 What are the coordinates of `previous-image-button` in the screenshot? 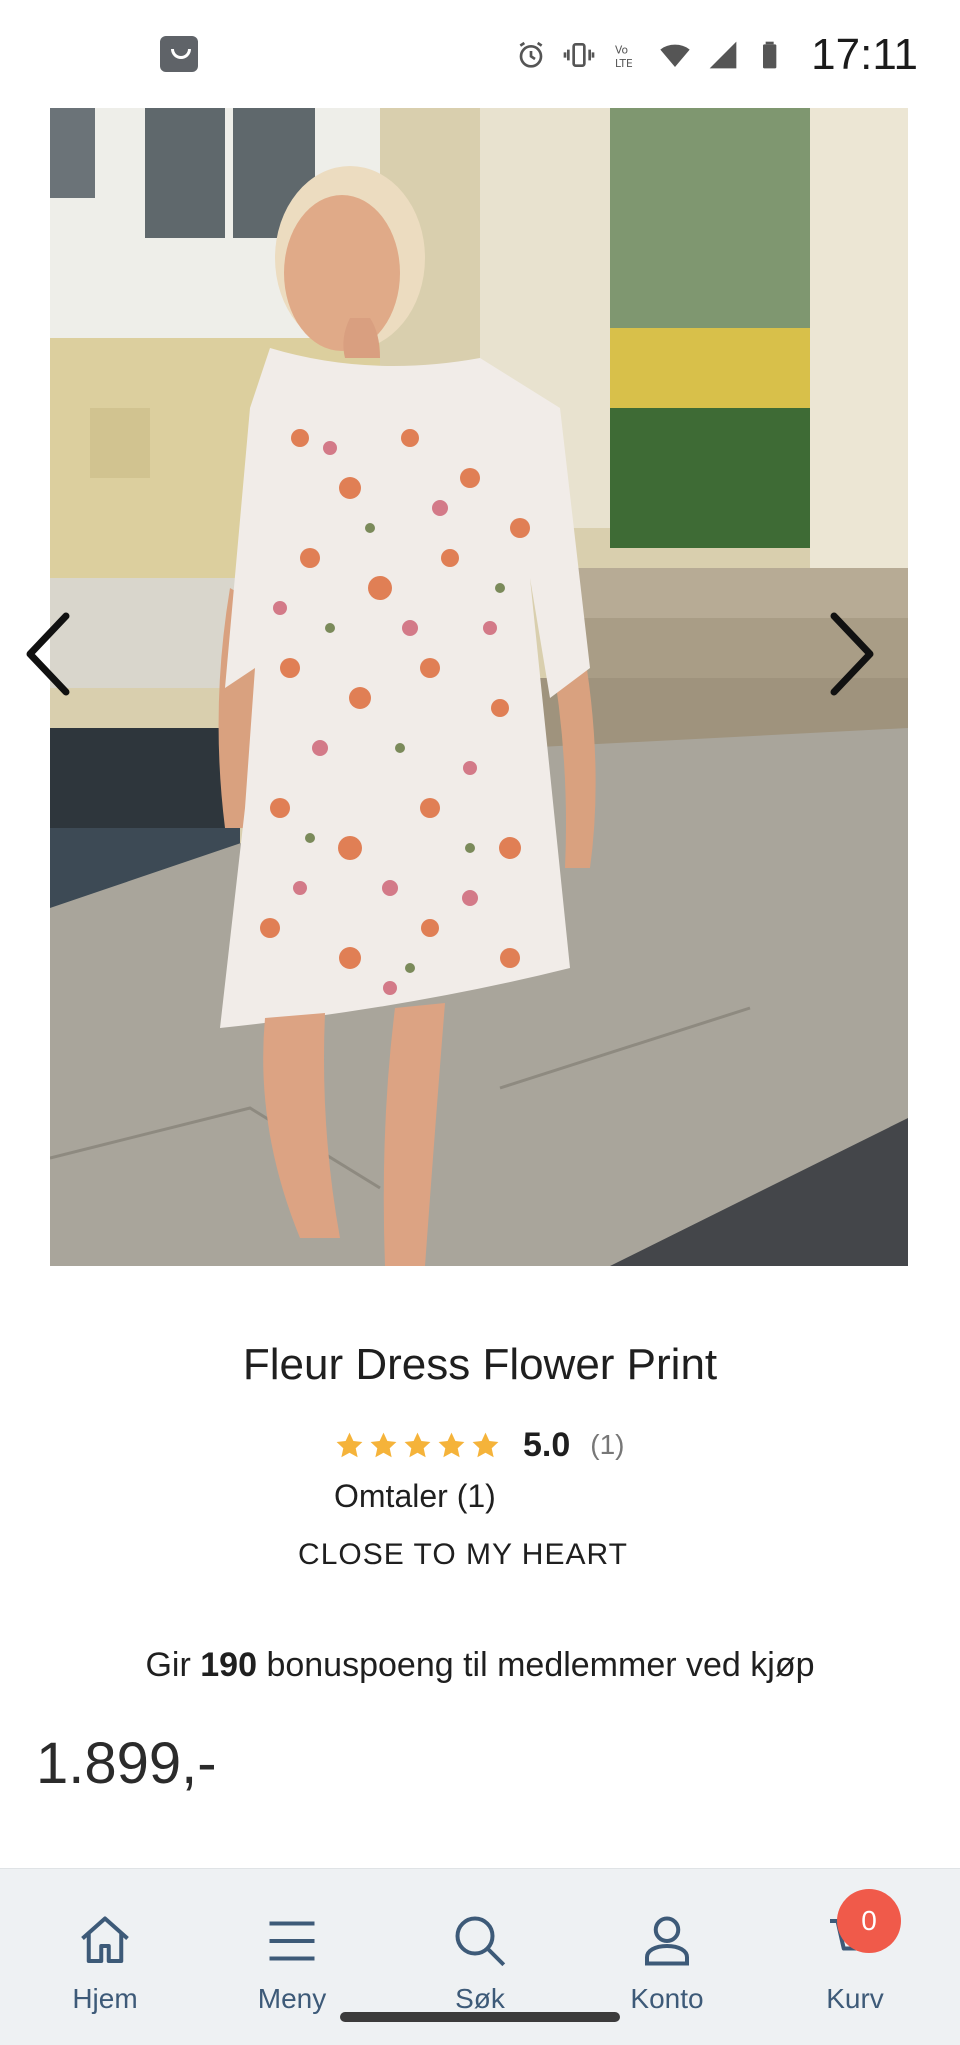 It's located at (48, 654).